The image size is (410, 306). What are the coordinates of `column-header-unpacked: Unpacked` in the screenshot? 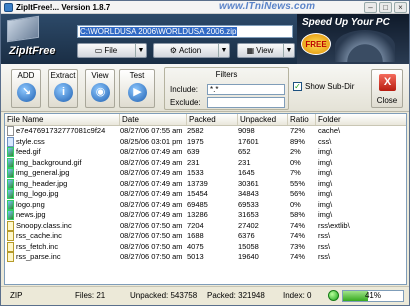 It's located at (263, 119).